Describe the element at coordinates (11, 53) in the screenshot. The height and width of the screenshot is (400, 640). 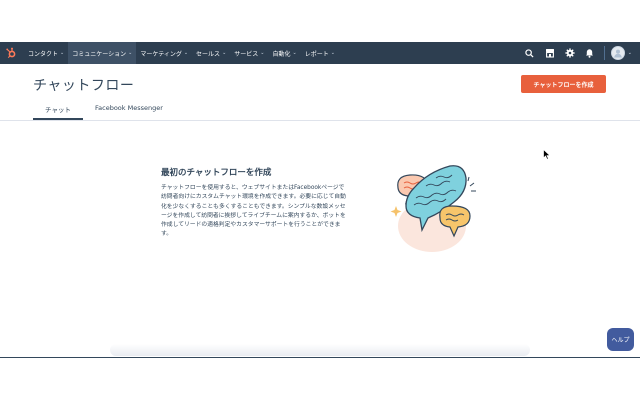
I see `hubspot-logo-icon` at that location.